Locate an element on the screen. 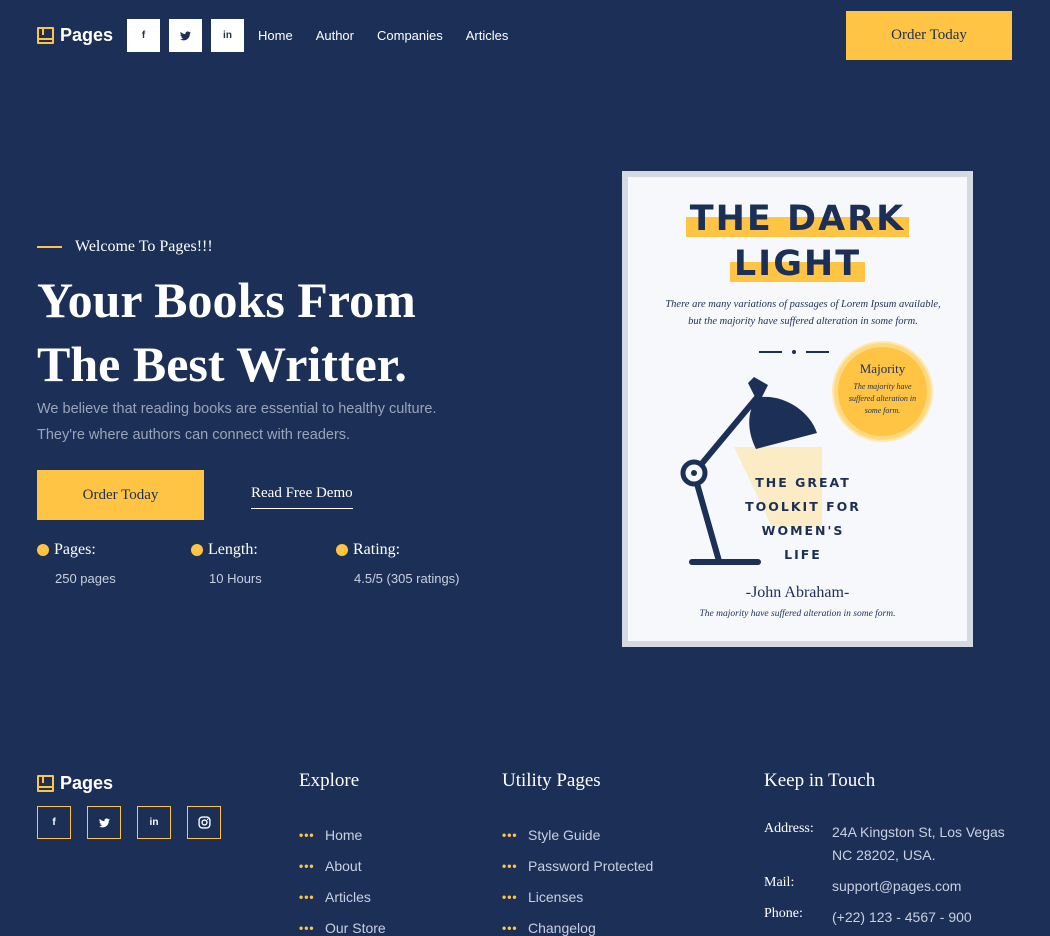  contact-mail: Mail: support@pages.com is located at coordinates (893, 890).